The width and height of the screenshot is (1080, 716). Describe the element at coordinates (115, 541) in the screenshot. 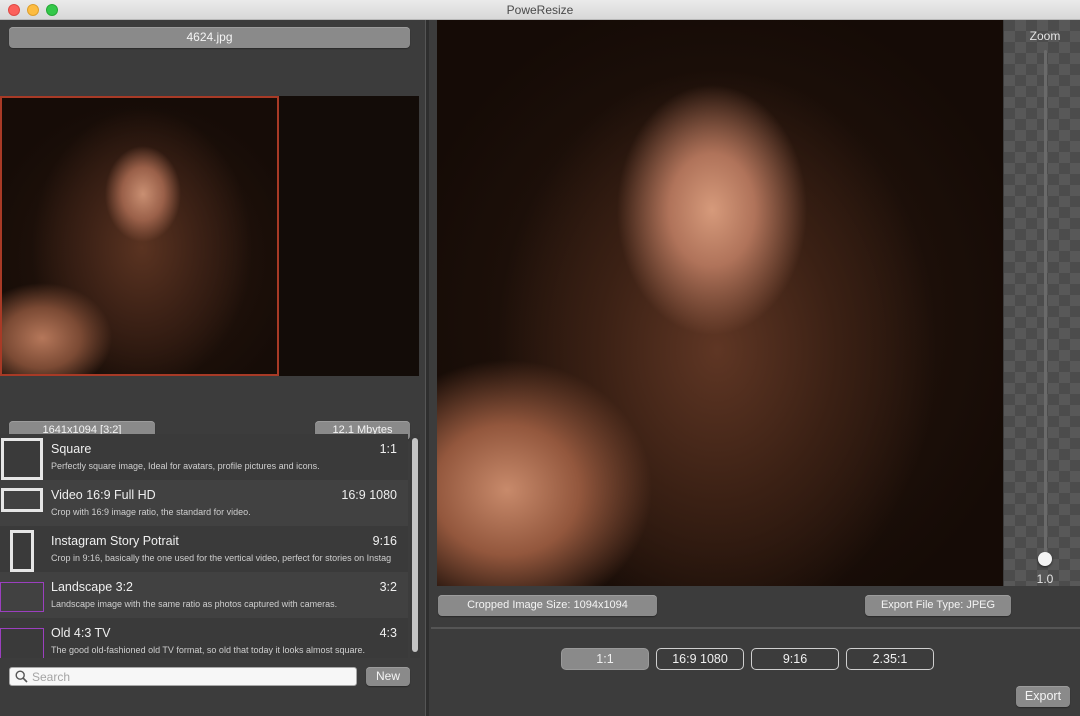

I see `preset-name: Instagram Story Potrait` at that location.